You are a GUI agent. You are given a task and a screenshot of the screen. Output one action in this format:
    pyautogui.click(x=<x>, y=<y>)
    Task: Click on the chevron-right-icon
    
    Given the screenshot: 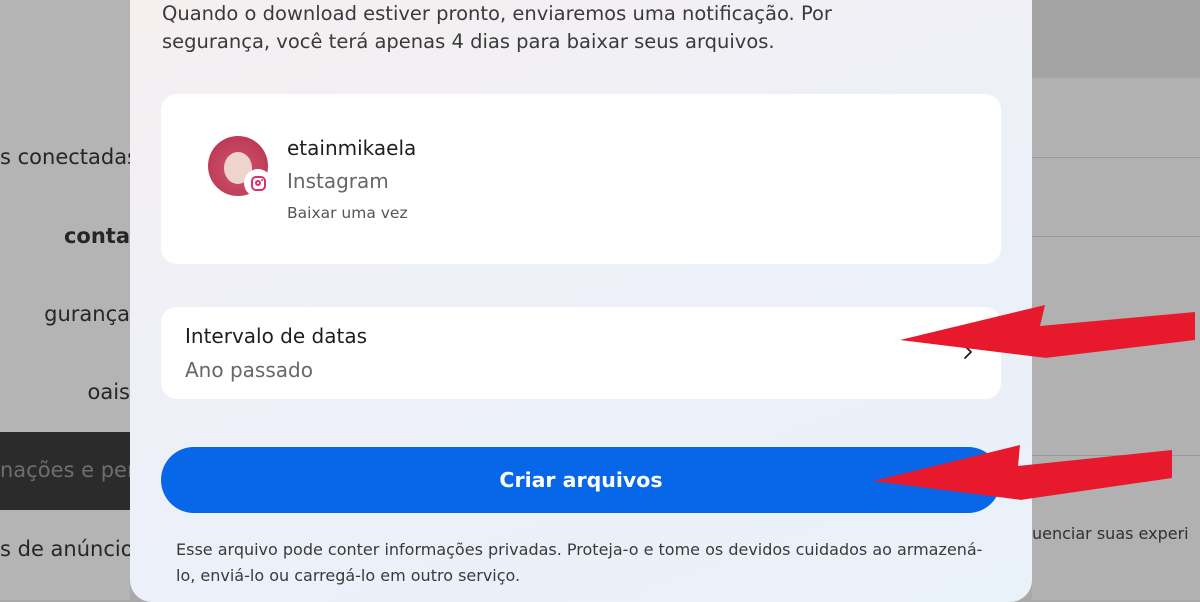 What is the action you would take?
    pyautogui.click(x=968, y=352)
    